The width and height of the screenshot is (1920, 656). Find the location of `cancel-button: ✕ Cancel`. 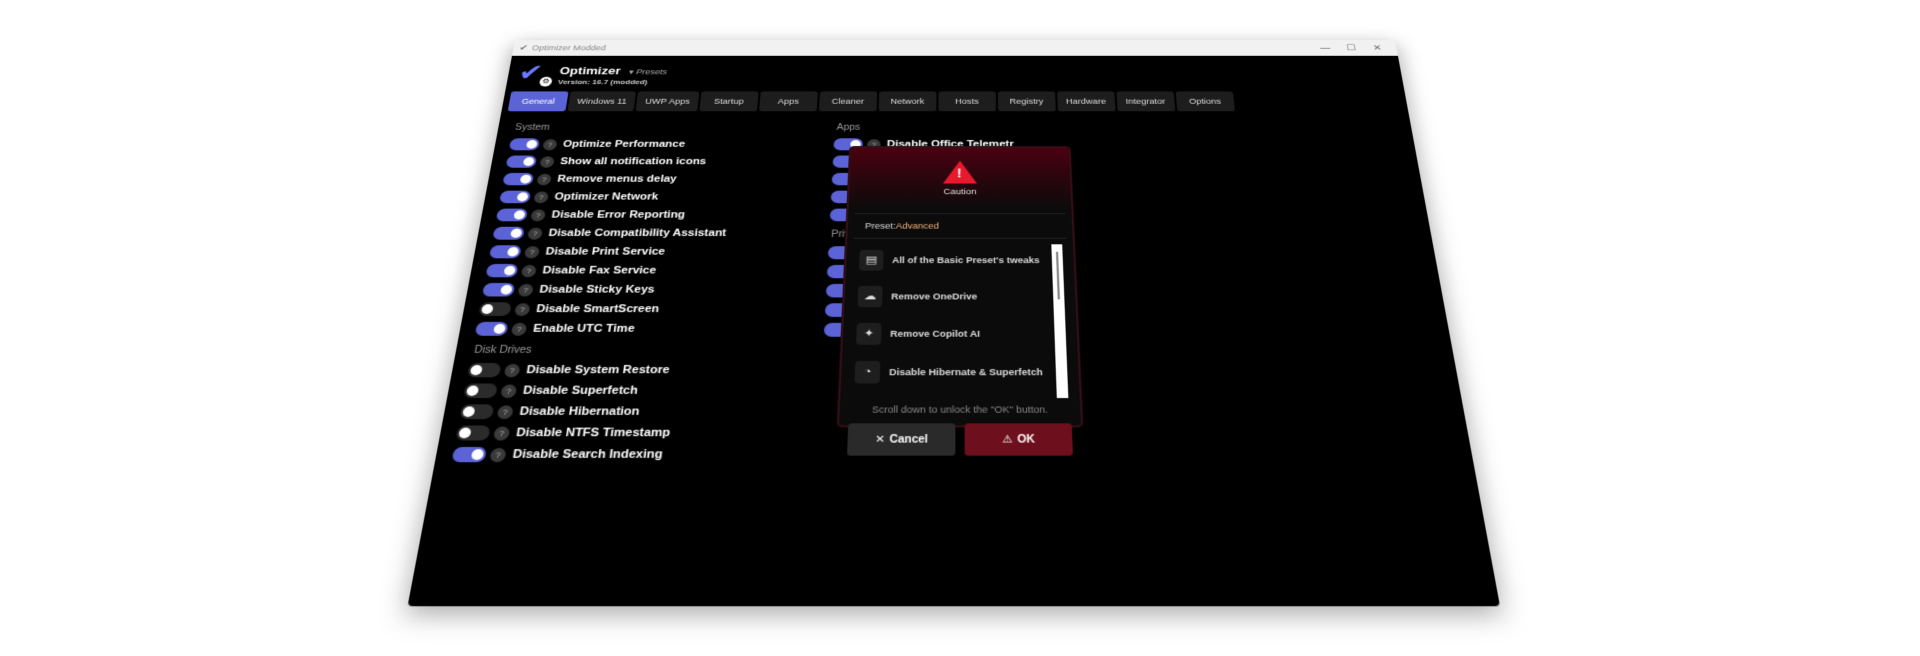

cancel-button: ✕ Cancel is located at coordinates (901, 439).